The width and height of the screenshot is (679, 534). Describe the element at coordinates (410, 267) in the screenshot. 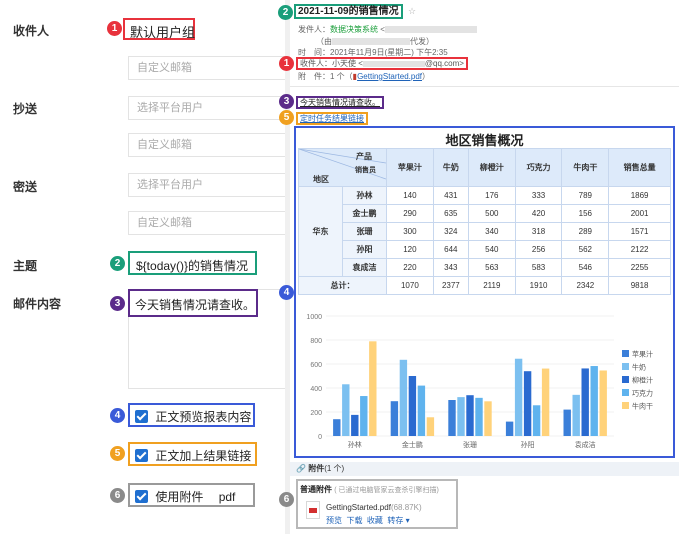

I see `table-cell: 220` at that location.